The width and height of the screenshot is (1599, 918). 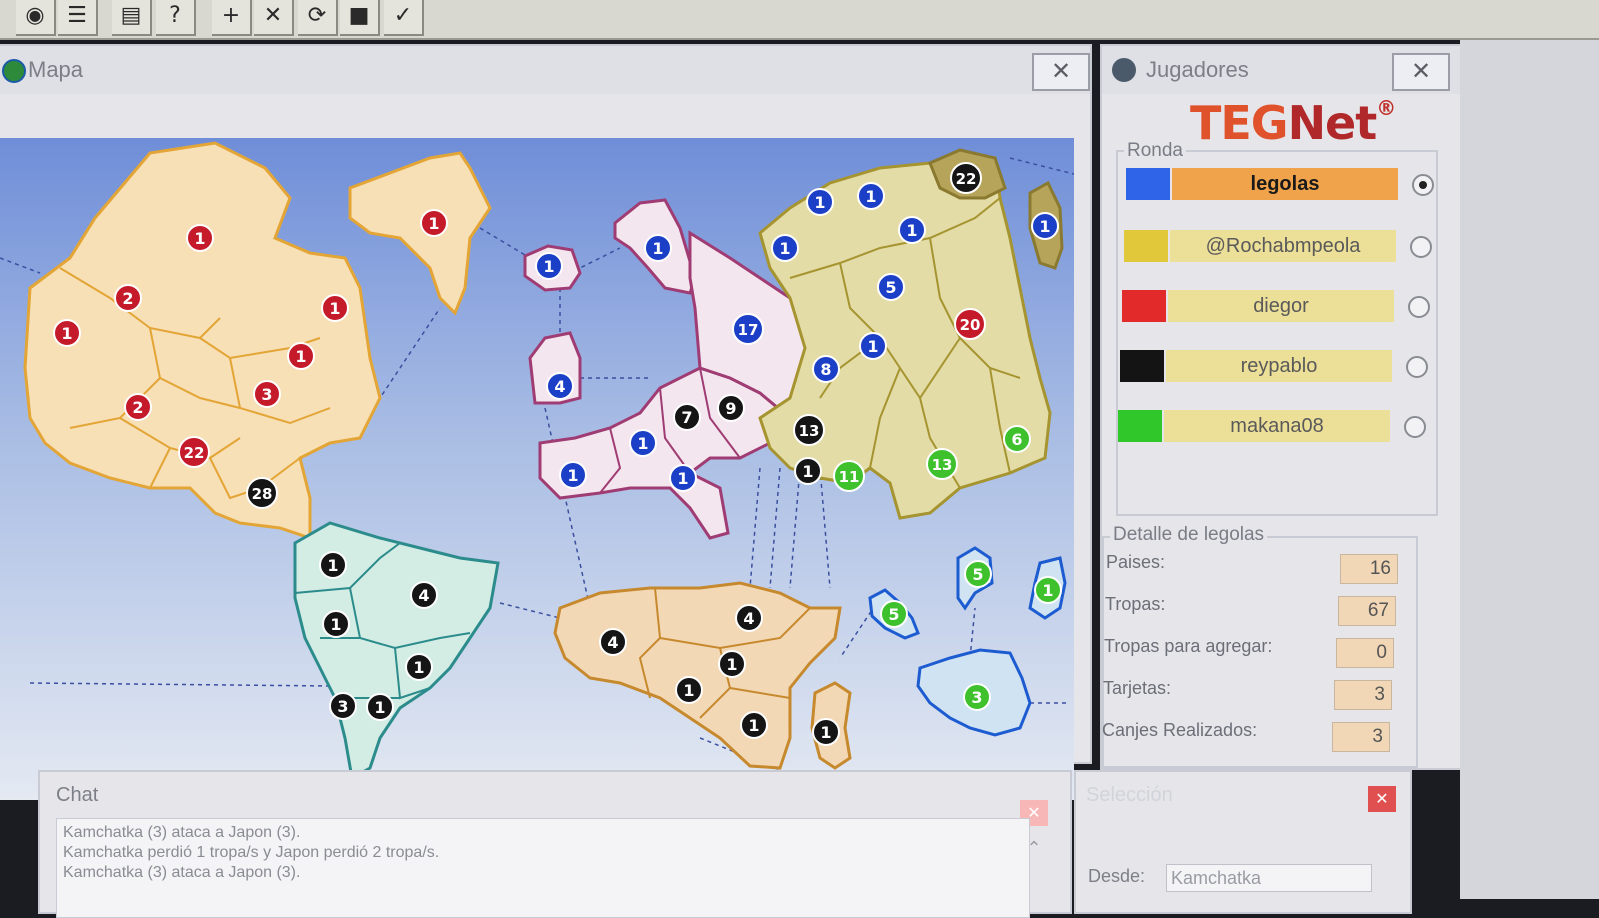 I want to click on player-row: diegor, so click(x=1282, y=306).